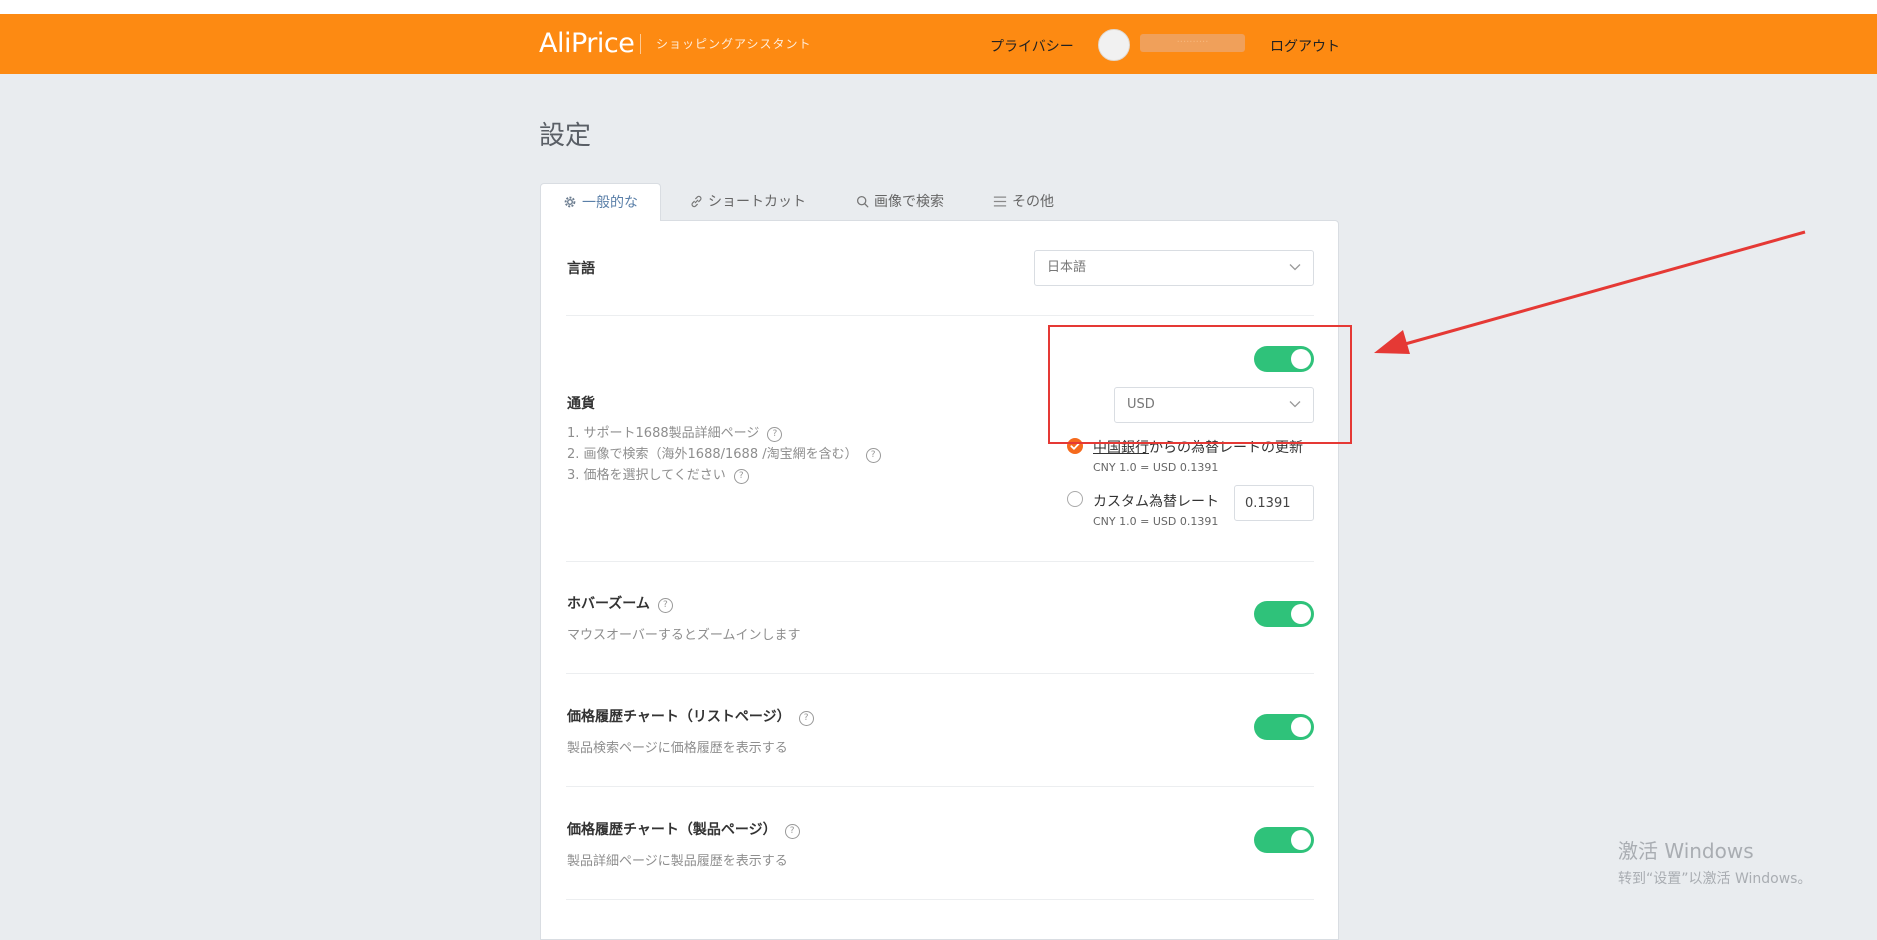  What do you see at coordinates (610, 203) in the screenshot?
I see `tab-general-label: 一般的な` at bounding box center [610, 203].